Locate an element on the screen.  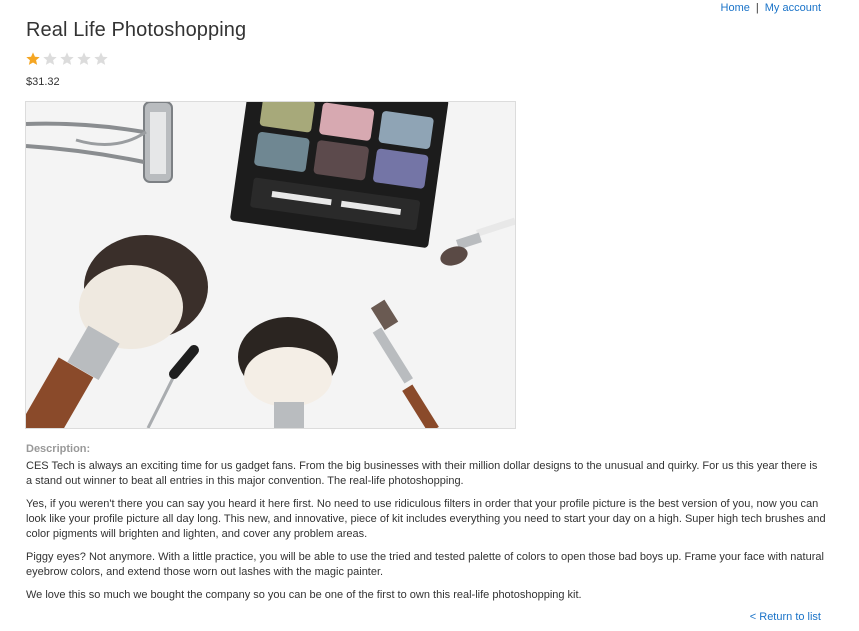
product-title: Real Life Photoshopping is located at coordinates (136, 30).